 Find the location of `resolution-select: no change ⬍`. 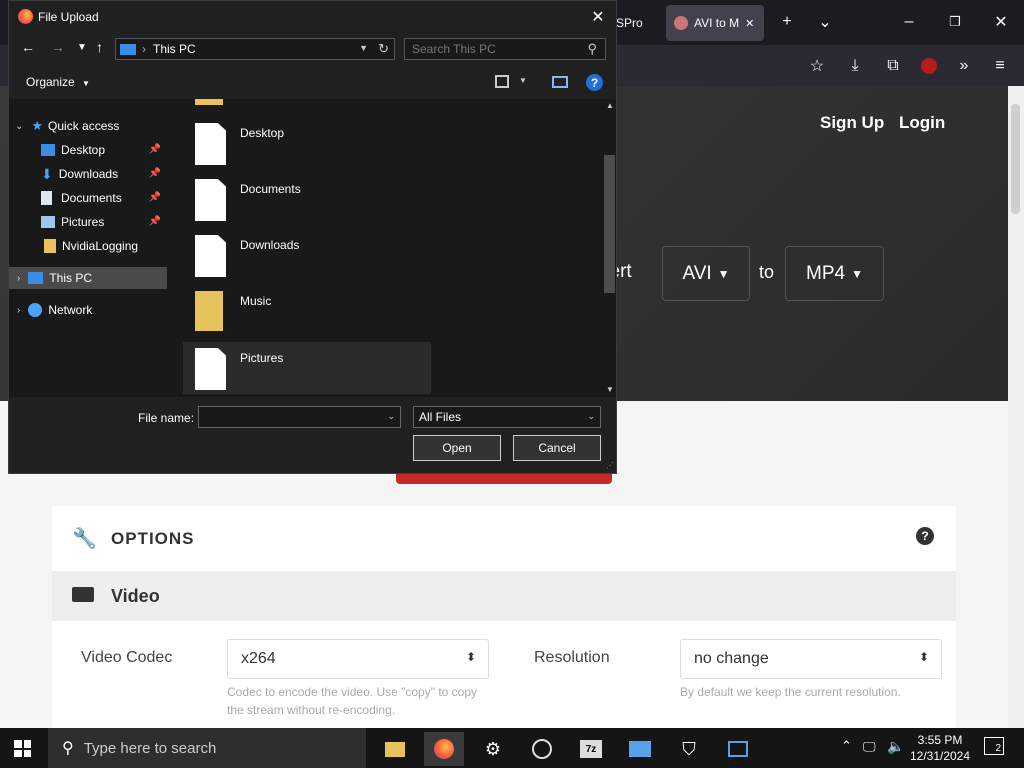

resolution-select: no change ⬍ is located at coordinates (811, 659).